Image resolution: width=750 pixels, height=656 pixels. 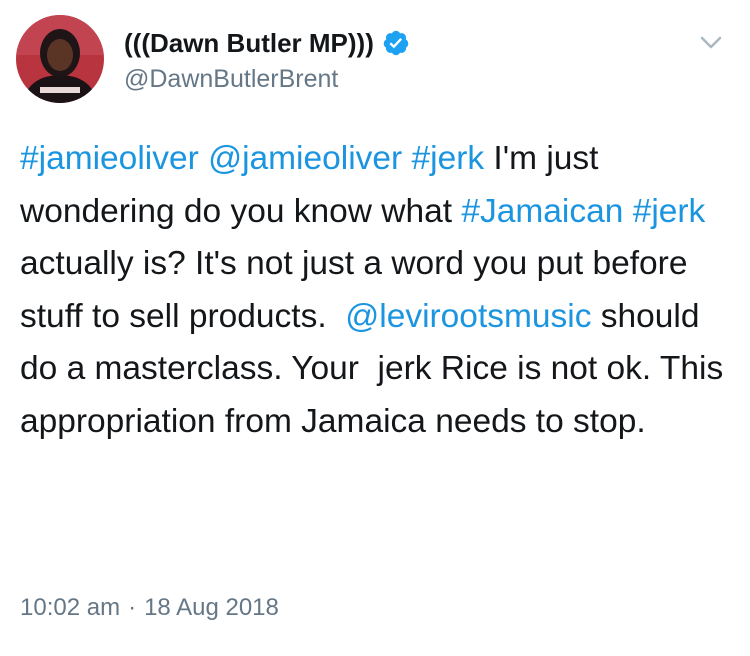 I want to click on author-handle: @DawnButlerBrent, so click(x=231, y=79).